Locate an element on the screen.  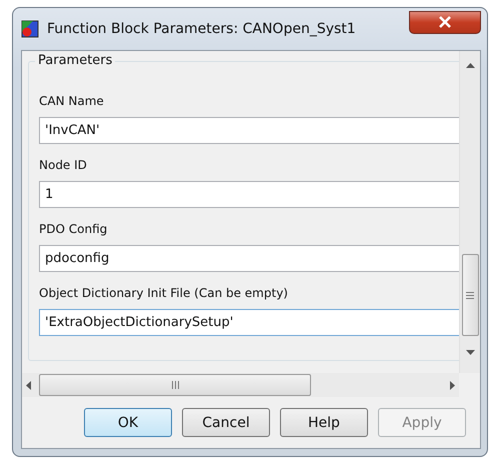
close-icon is located at coordinates (445, 22).